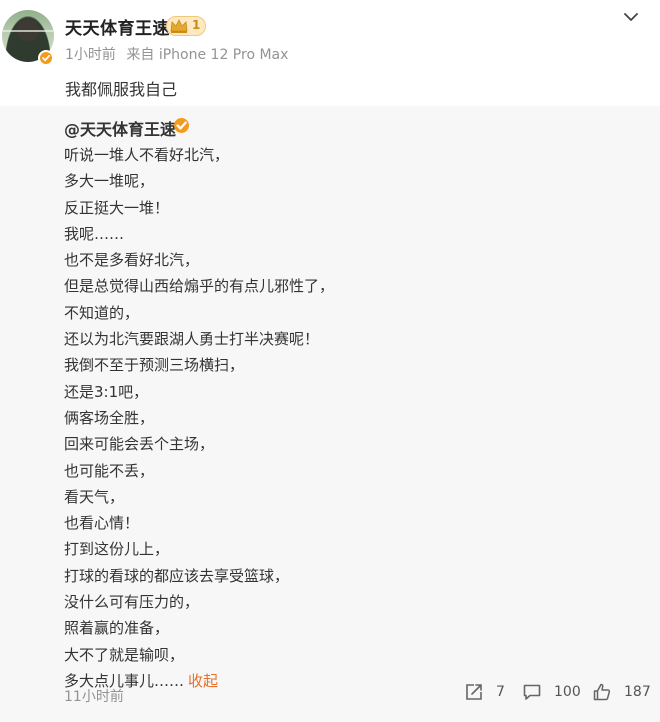 The height and width of the screenshot is (722, 660). Describe the element at coordinates (117, 207) in the screenshot. I see `repost-line: 反正挺大一堆！` at that location.